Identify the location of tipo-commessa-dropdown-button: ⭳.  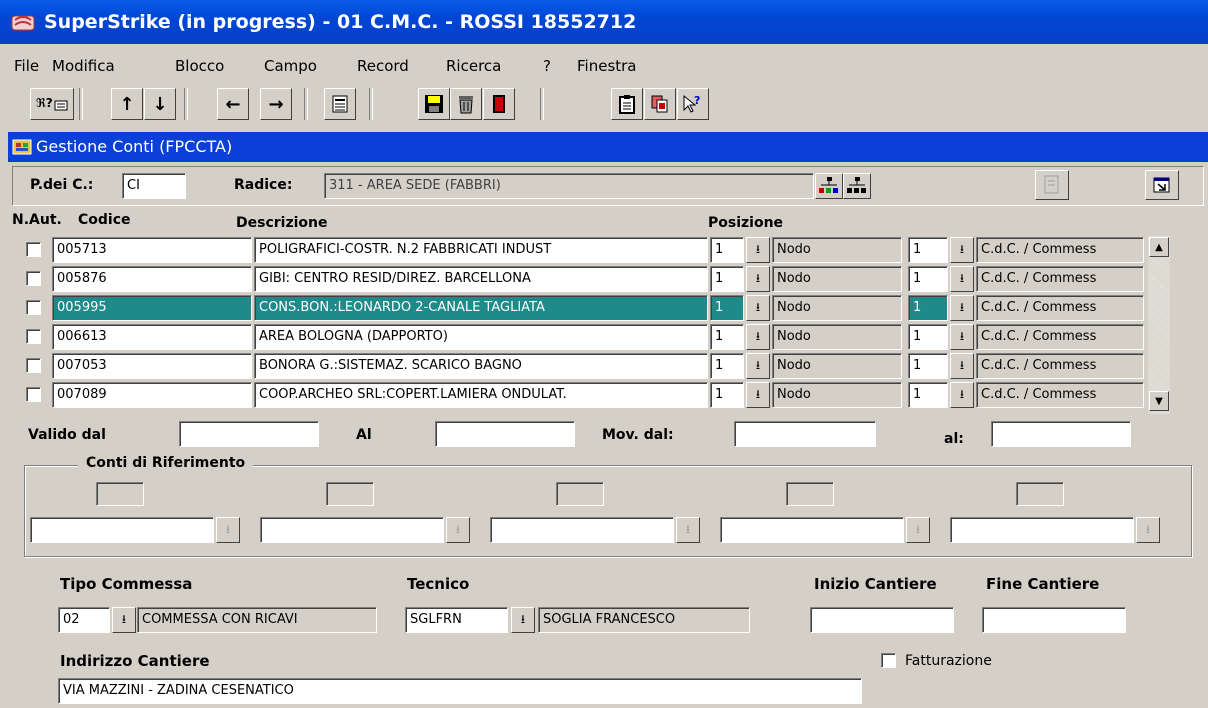
(124, 620).